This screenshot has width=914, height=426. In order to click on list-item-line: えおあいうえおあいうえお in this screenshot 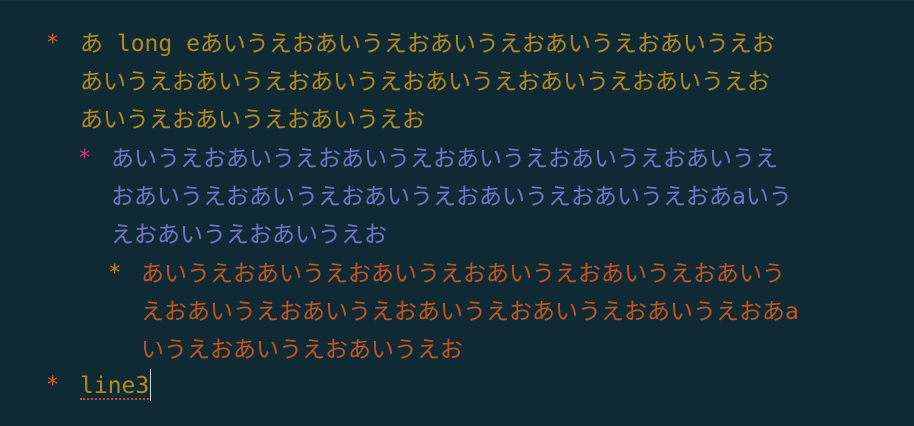, I will do `click(249, 235)`.